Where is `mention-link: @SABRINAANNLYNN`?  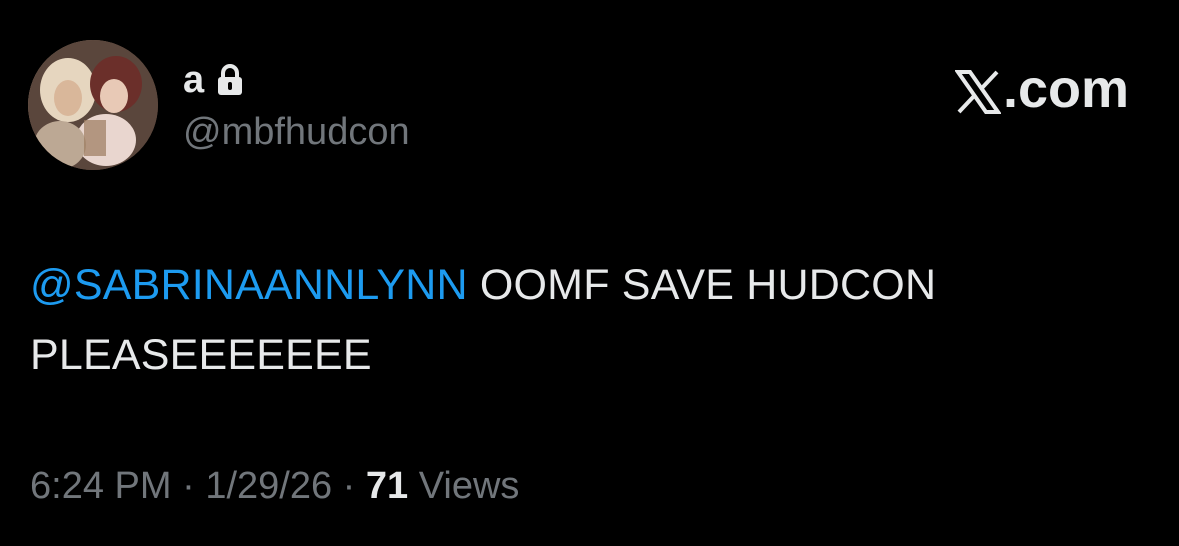
mention-link: @SABRINAANNLYNN is located at coordinates (249, 285).